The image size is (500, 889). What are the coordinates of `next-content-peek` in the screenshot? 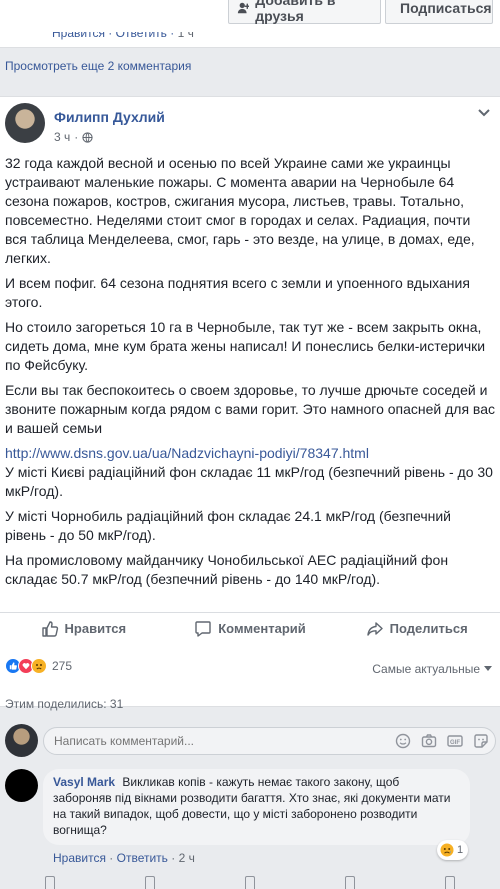 It's located at (250, 882).